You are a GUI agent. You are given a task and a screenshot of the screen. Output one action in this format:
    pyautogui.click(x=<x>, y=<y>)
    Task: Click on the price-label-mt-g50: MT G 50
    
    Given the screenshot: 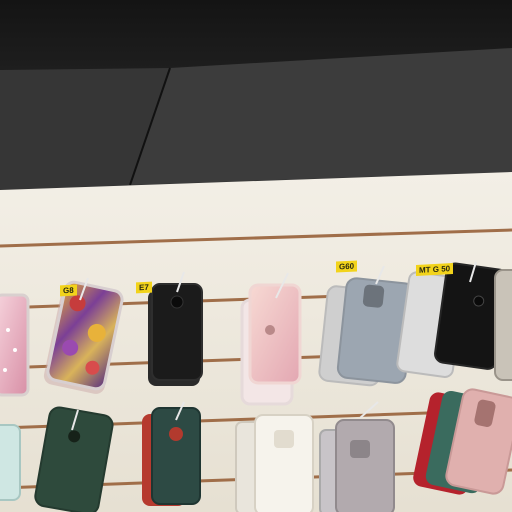 What is the action you would take?
    pyautogui.click(x=435, y=269)
    